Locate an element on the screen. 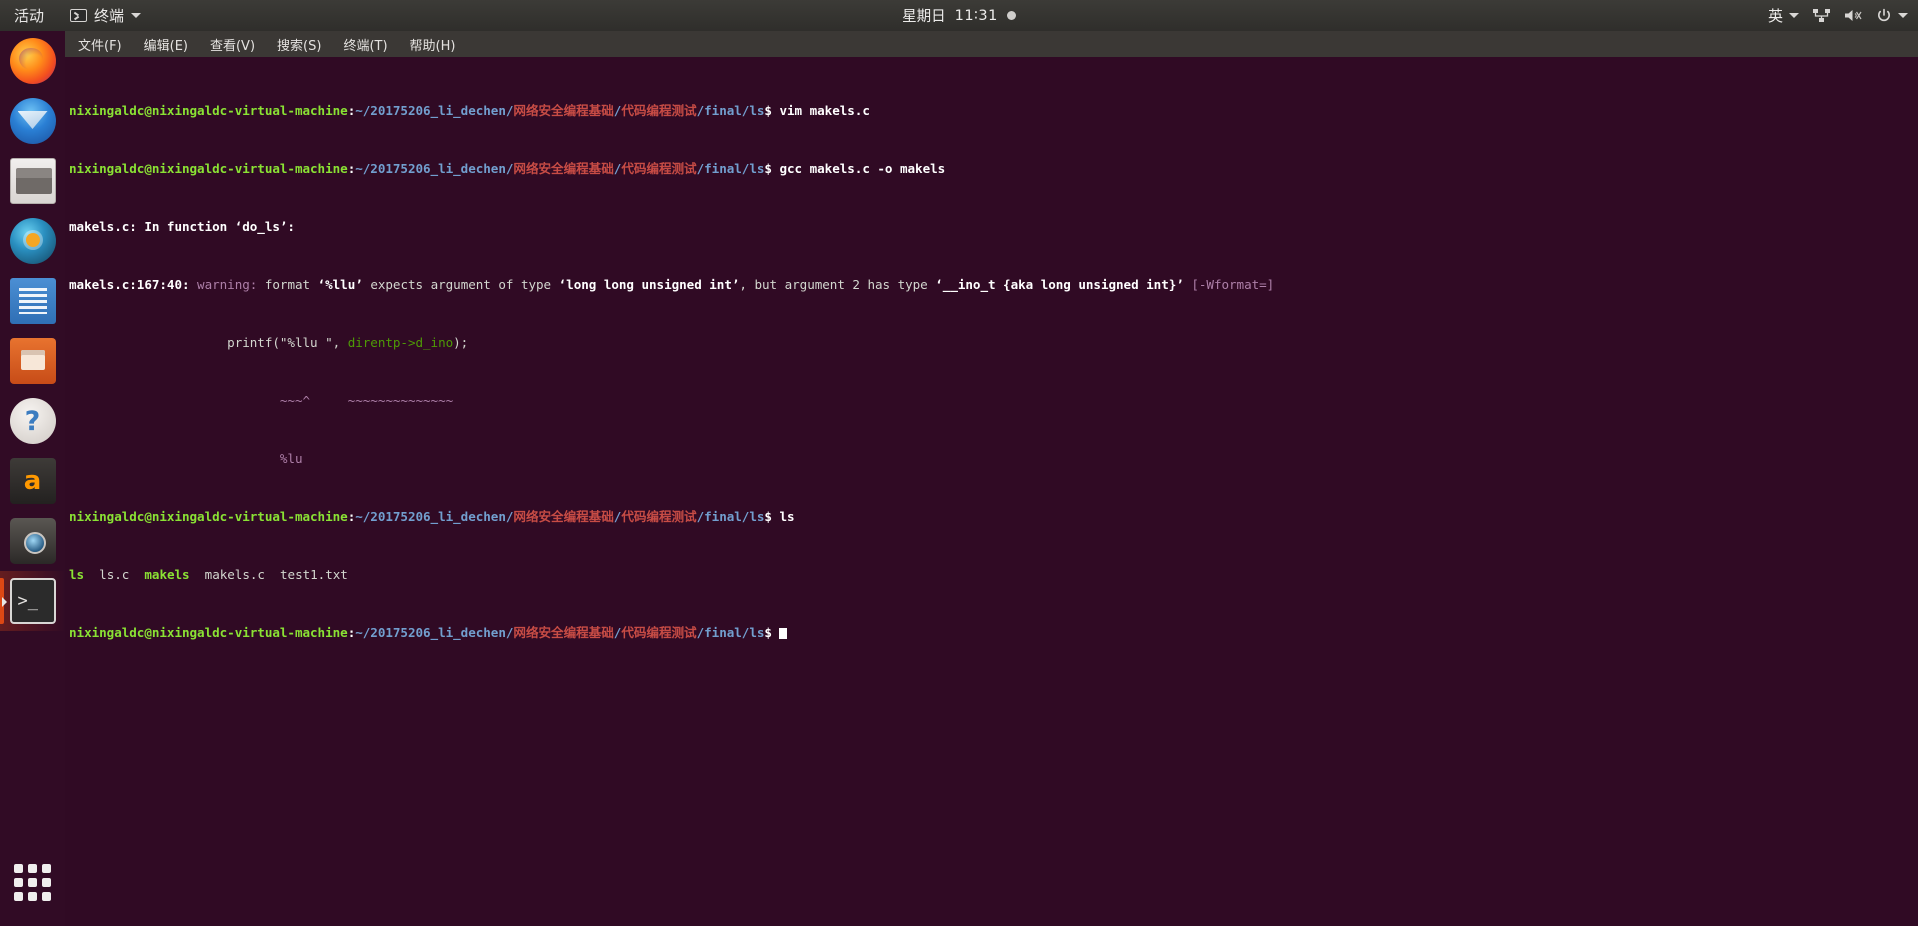 The width and height of the screenshot is (1918, 926). input-method-label: 英 is located at coordinates (1775, 16).